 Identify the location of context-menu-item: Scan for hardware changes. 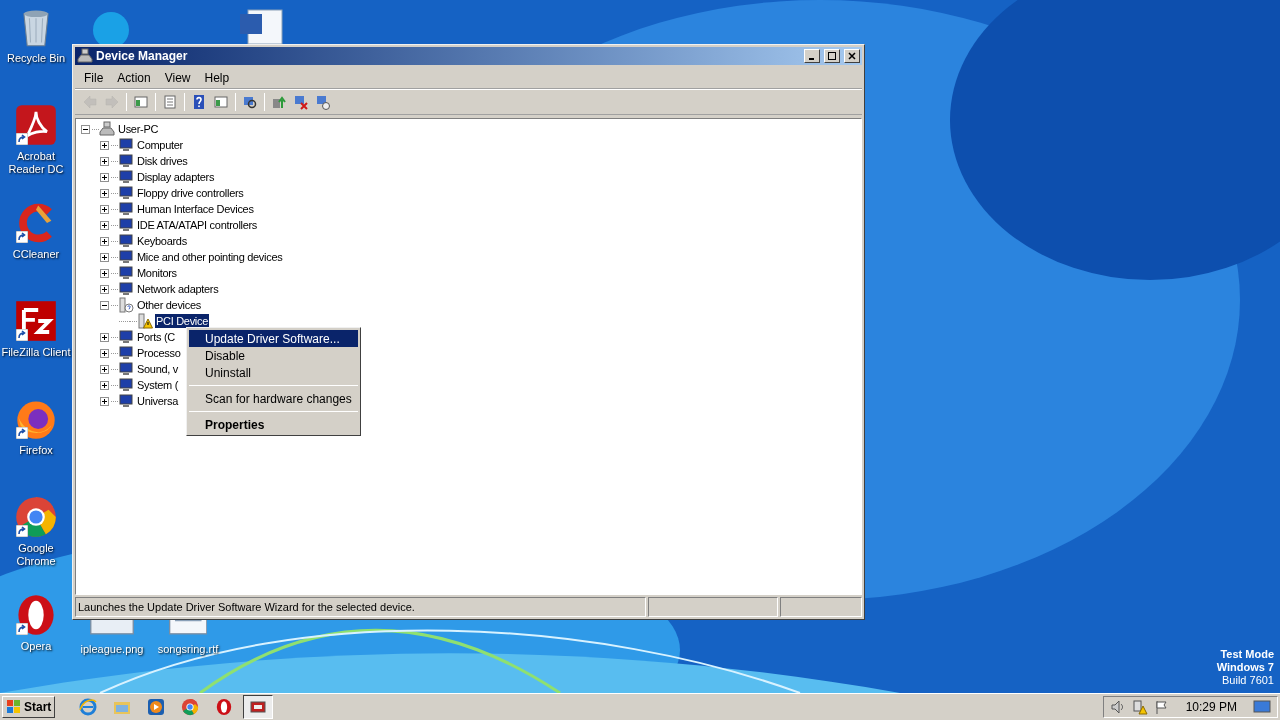
(273, 398).